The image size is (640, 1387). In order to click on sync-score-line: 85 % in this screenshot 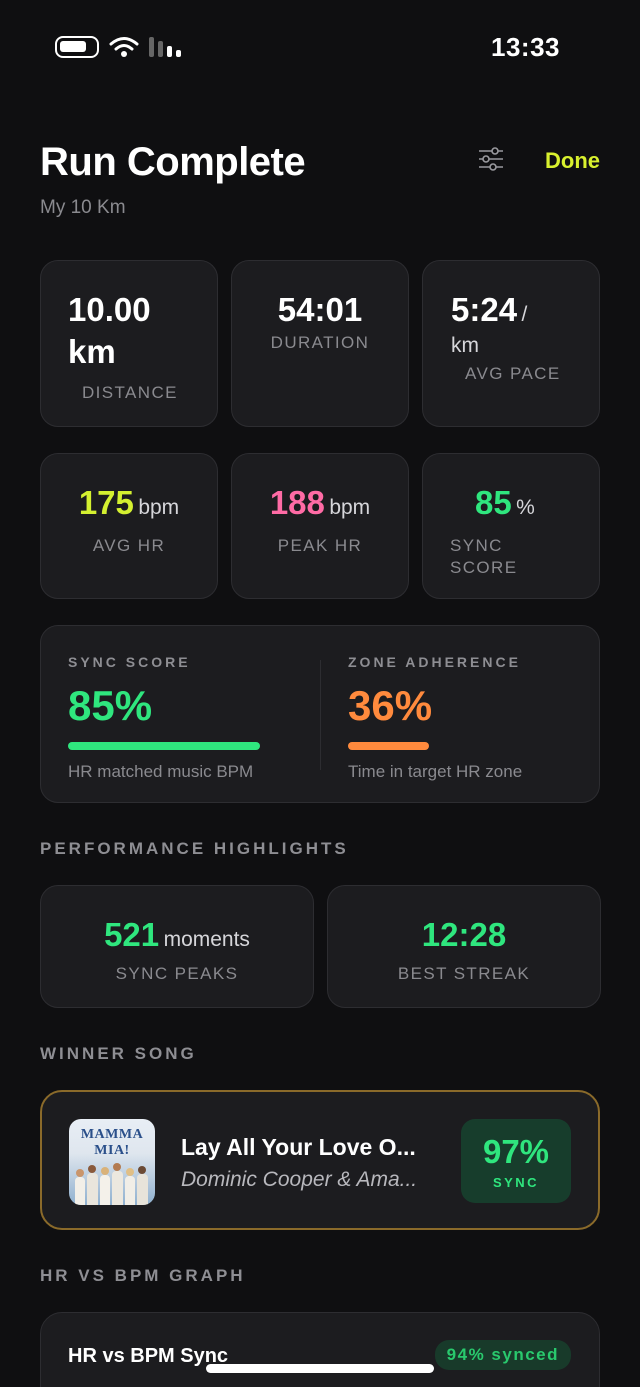, I will do `click(511, 503)`.